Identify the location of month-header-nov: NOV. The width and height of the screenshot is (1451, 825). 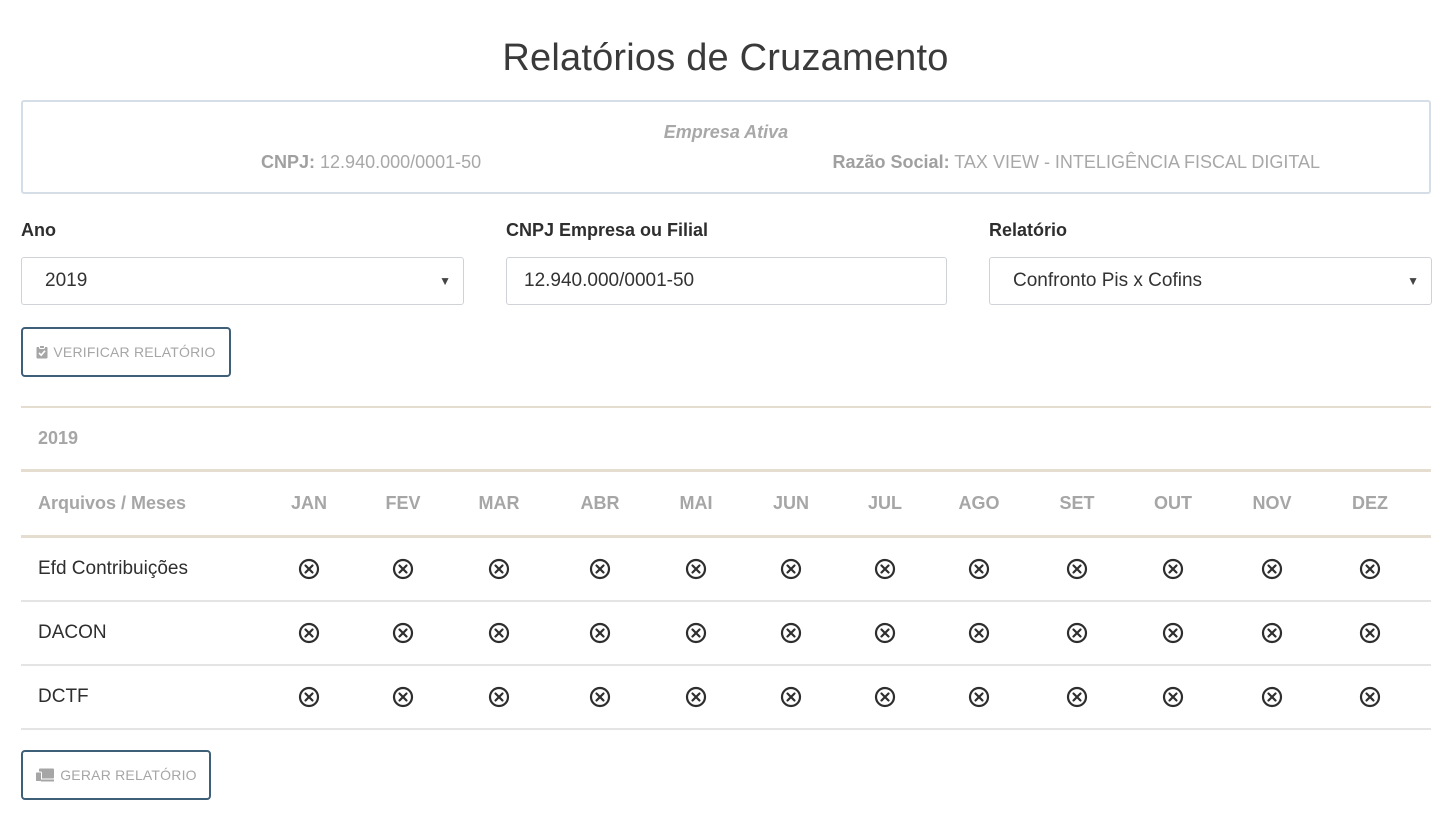
(1272, 503).